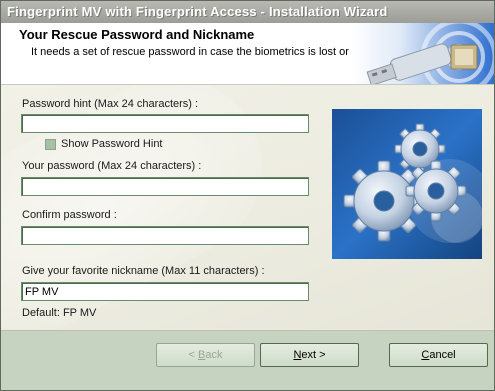  I want to click on password-input, so click(165, 186).